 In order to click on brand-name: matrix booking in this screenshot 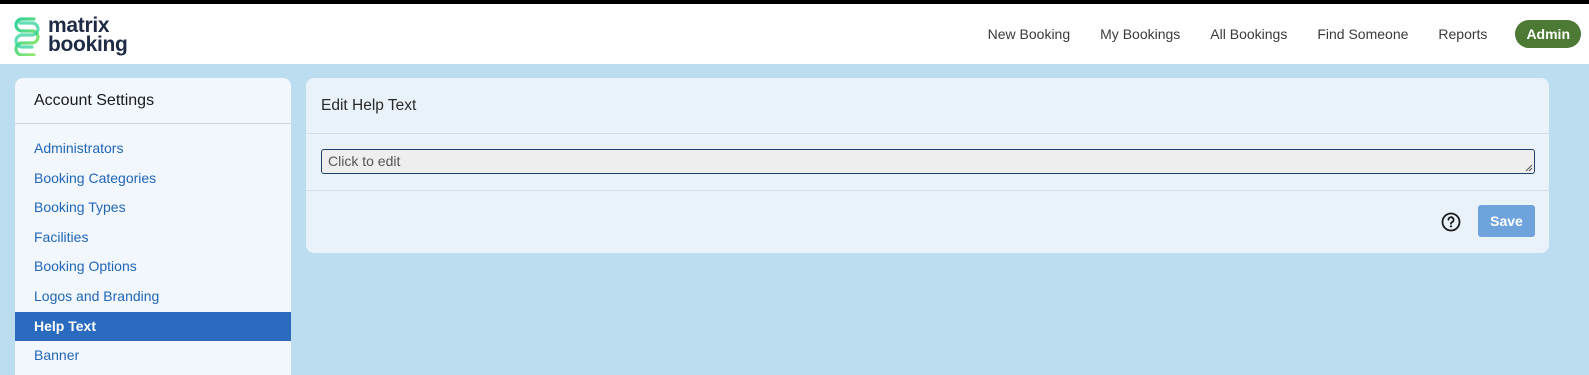, I will do `click(88, 35)`.